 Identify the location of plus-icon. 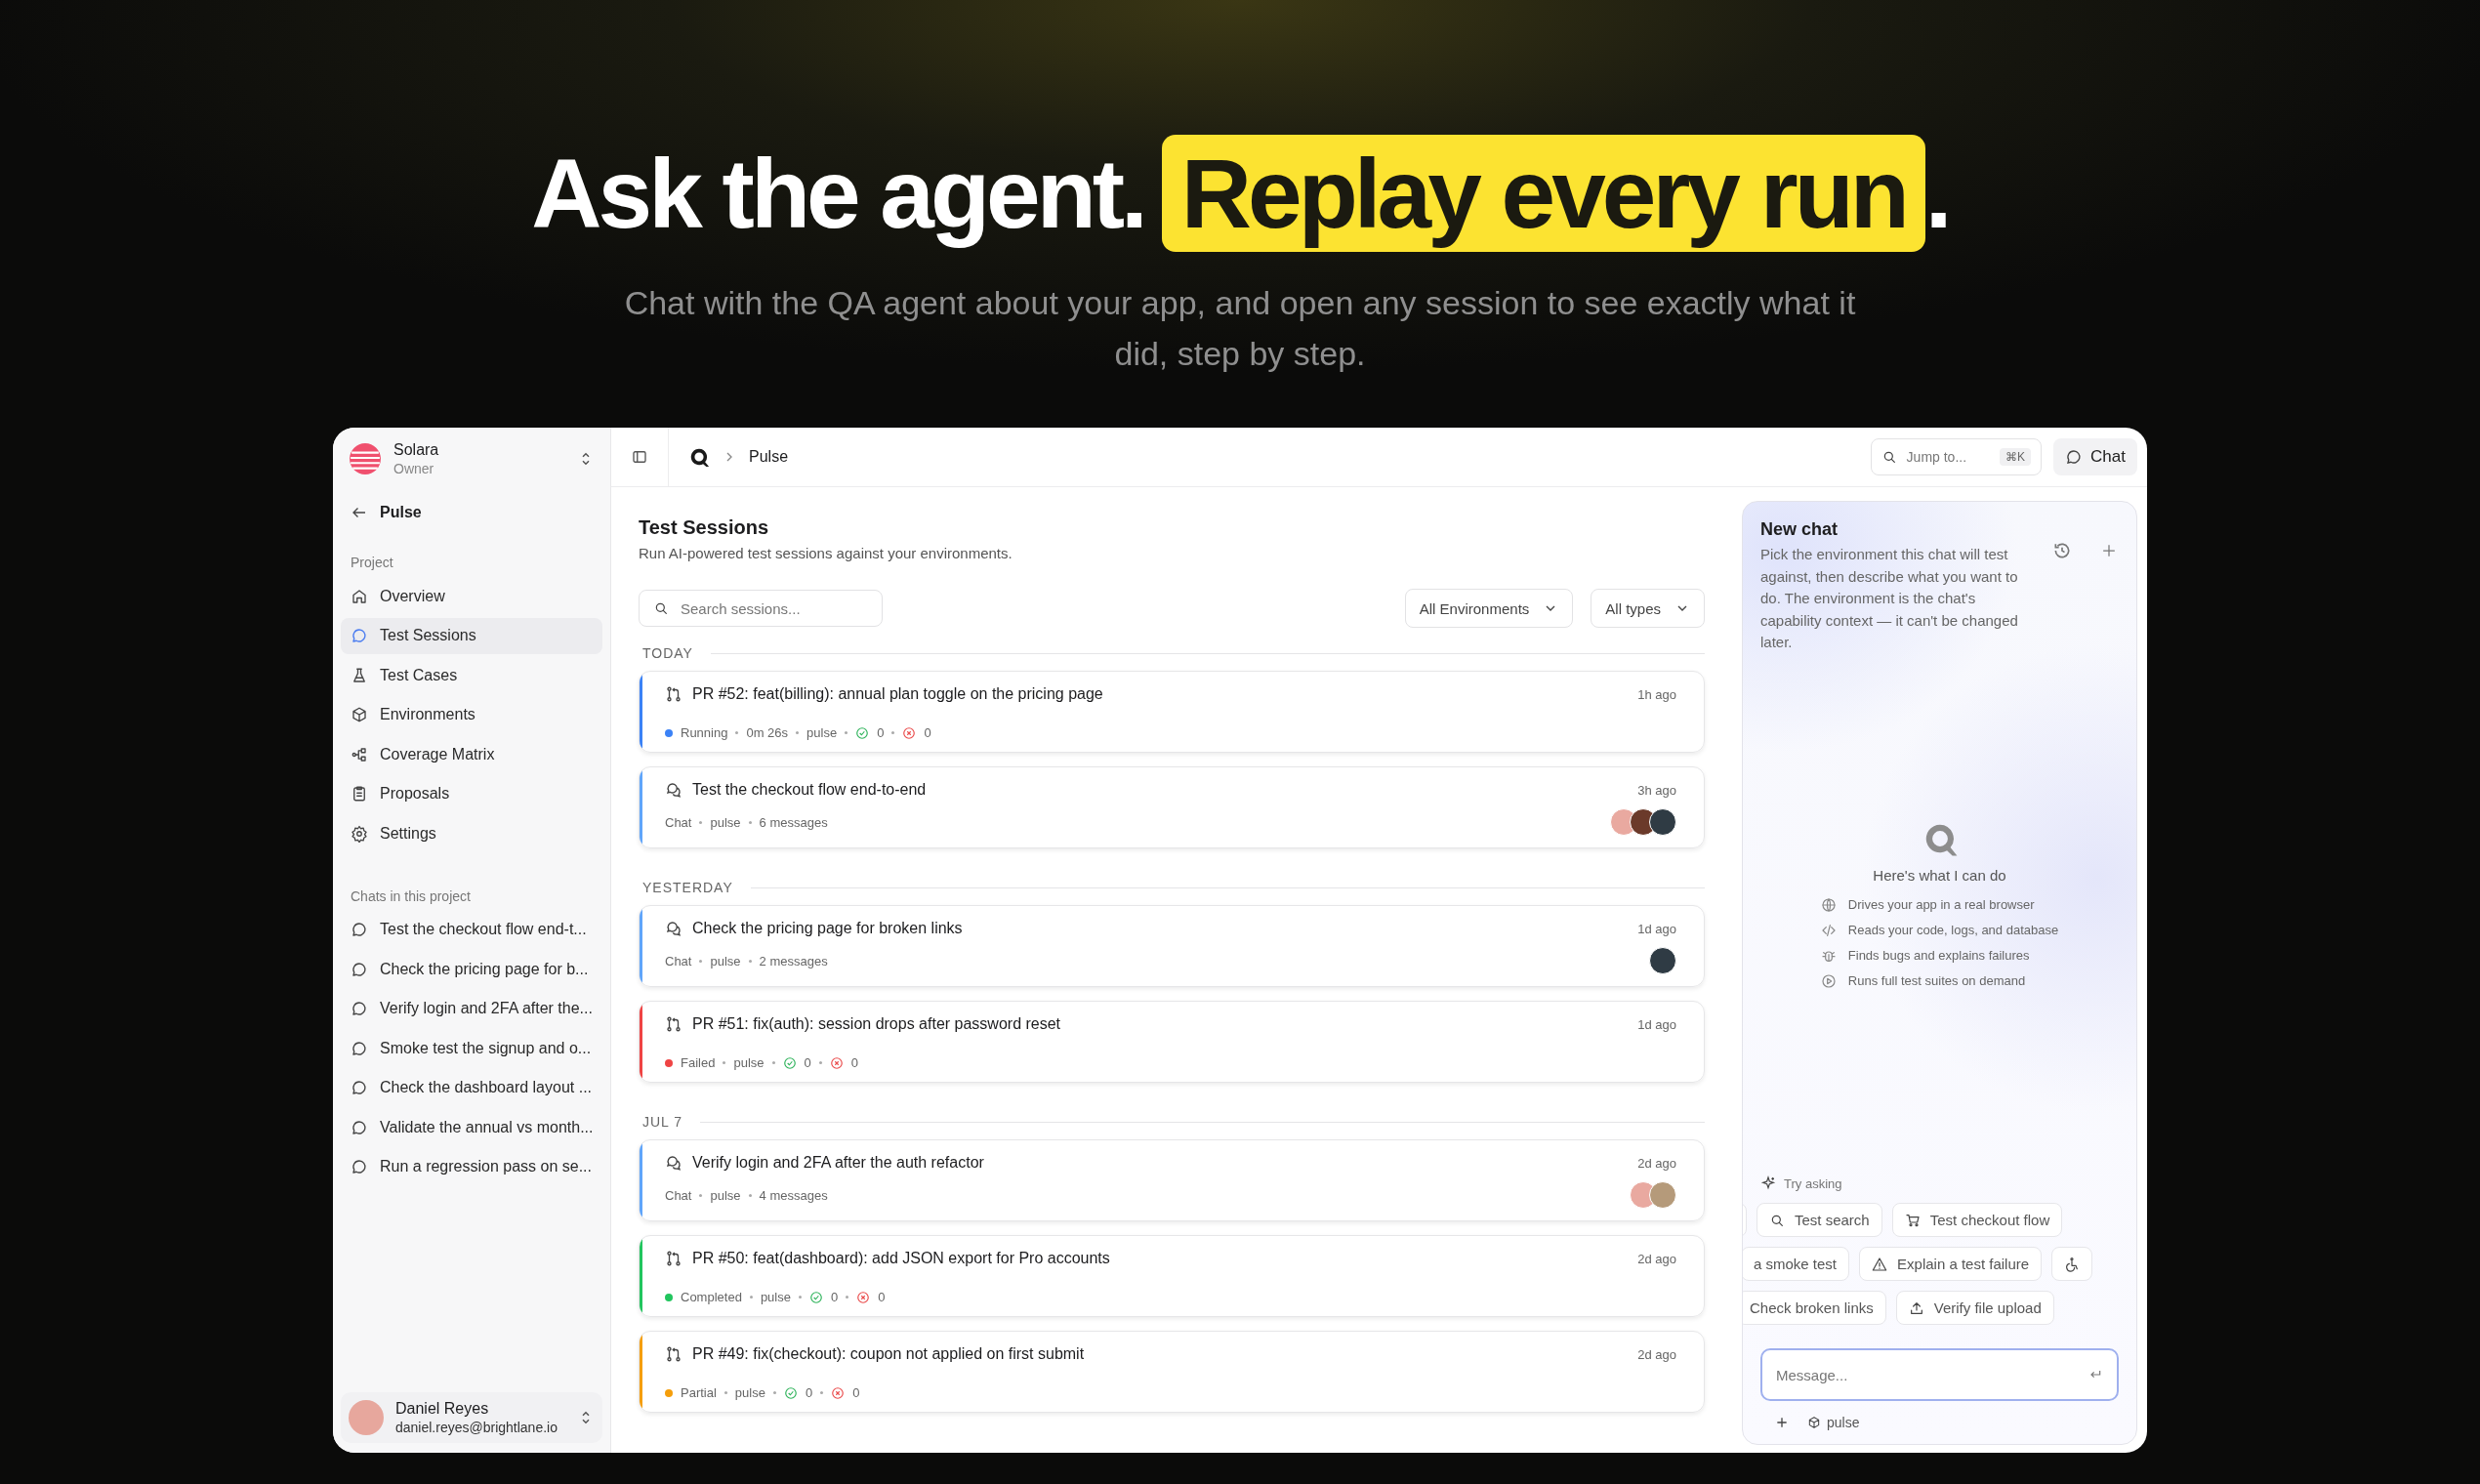
(1782, 1423).